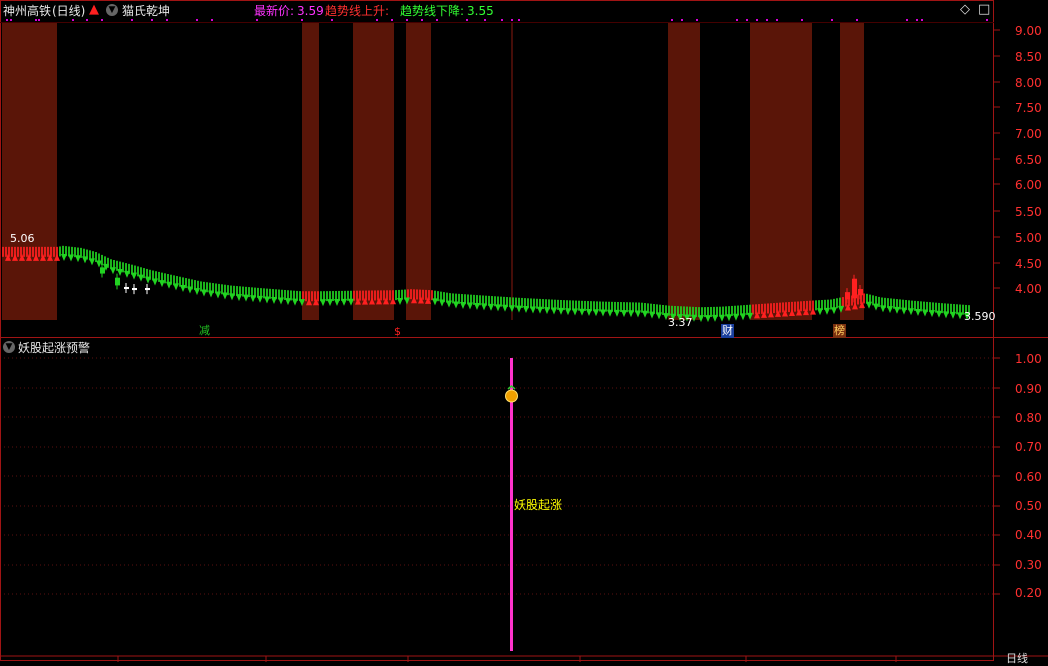 This screenshot has width=1048, height=666. Describe the element at coordinates (94, 10) in the screenshot. I see `up-arrow-icon: ▲` at that location.